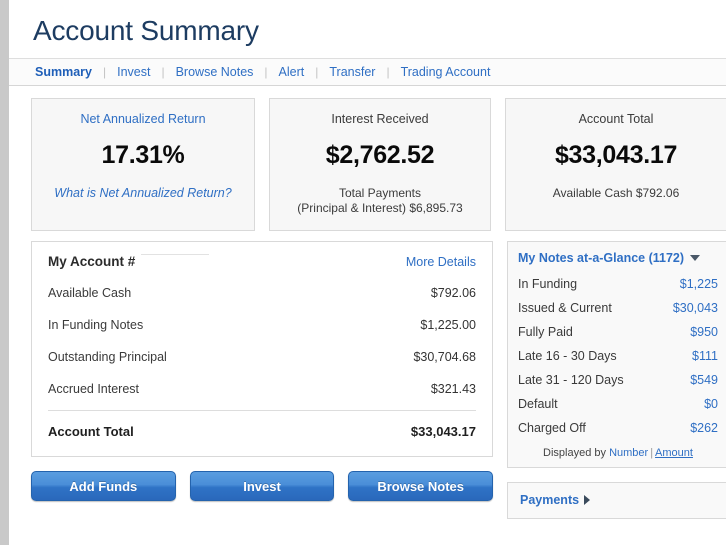  I want to click on my-notes-header: My Notes at-a-Glance (1172), so click(618, 261).